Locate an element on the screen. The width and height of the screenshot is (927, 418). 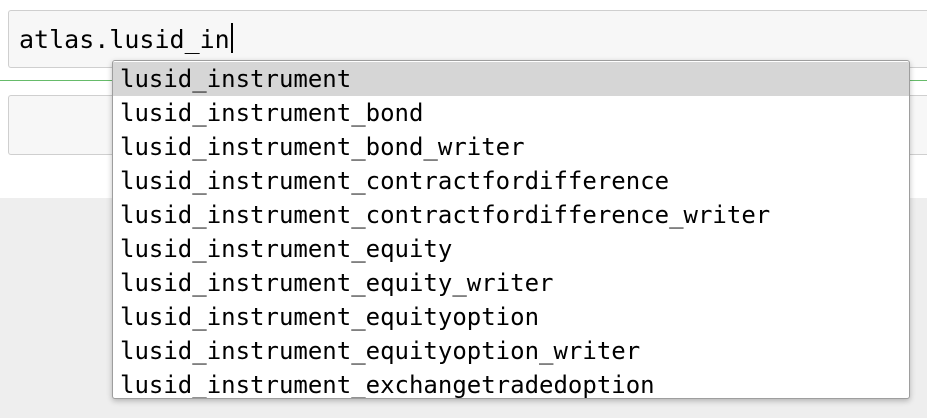
completer-item-selected: lusid_instrument is located at coordinates (511, 79).